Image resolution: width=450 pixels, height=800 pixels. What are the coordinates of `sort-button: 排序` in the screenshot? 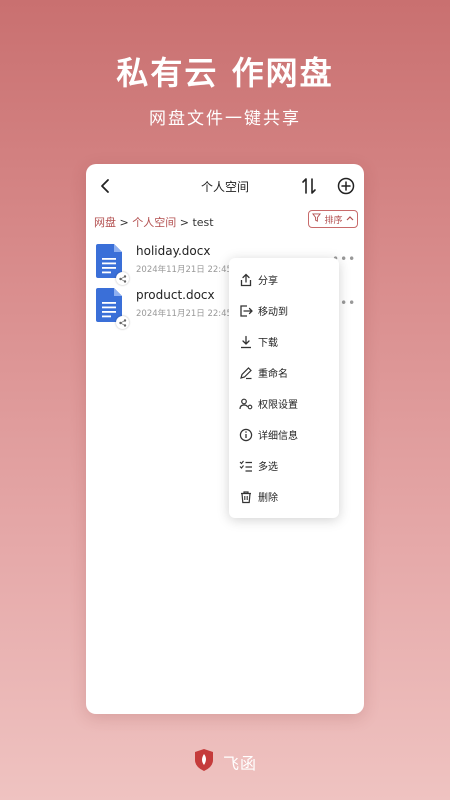 It's located at (333, 219).